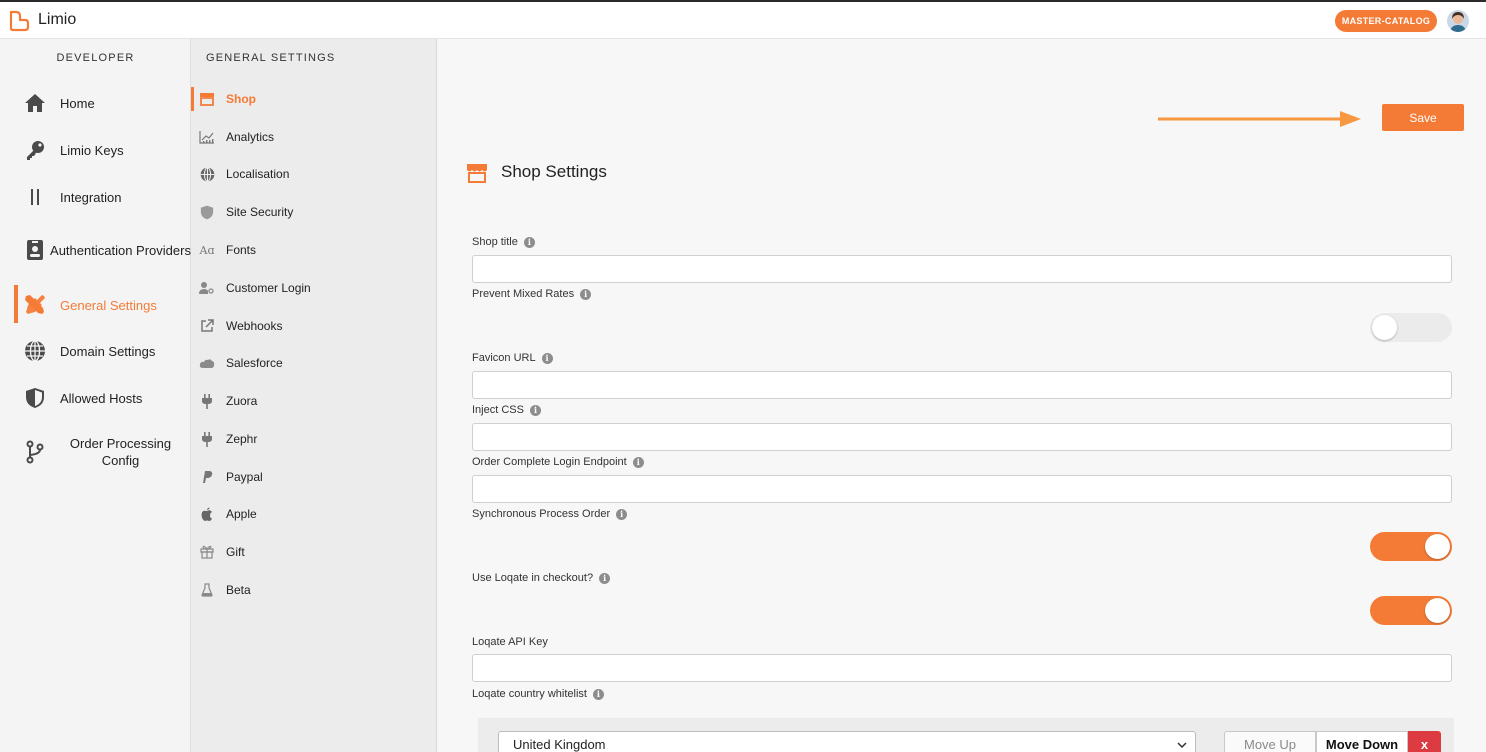 Image resolution: width=1486 pixels, height=752 pixels. I want to click on subnav-item-label: Site Security, so click(260, 212).